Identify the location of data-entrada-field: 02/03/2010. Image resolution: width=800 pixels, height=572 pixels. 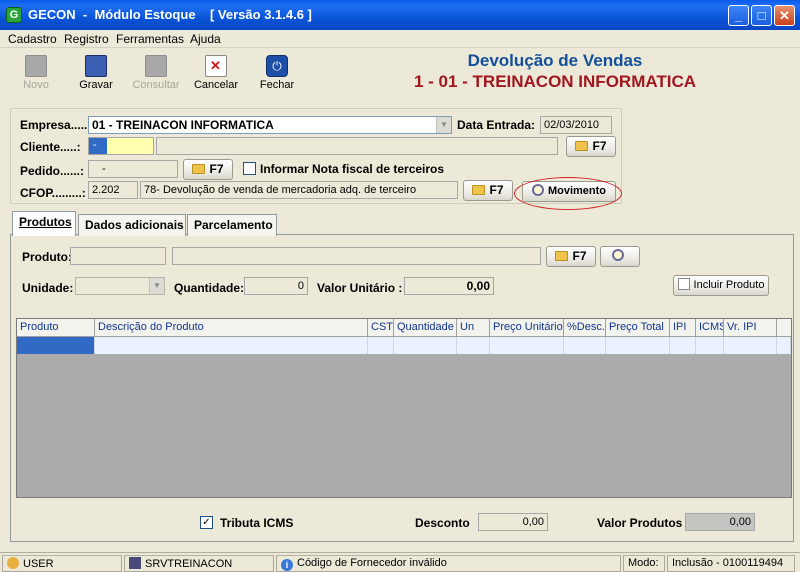
(576, 125).